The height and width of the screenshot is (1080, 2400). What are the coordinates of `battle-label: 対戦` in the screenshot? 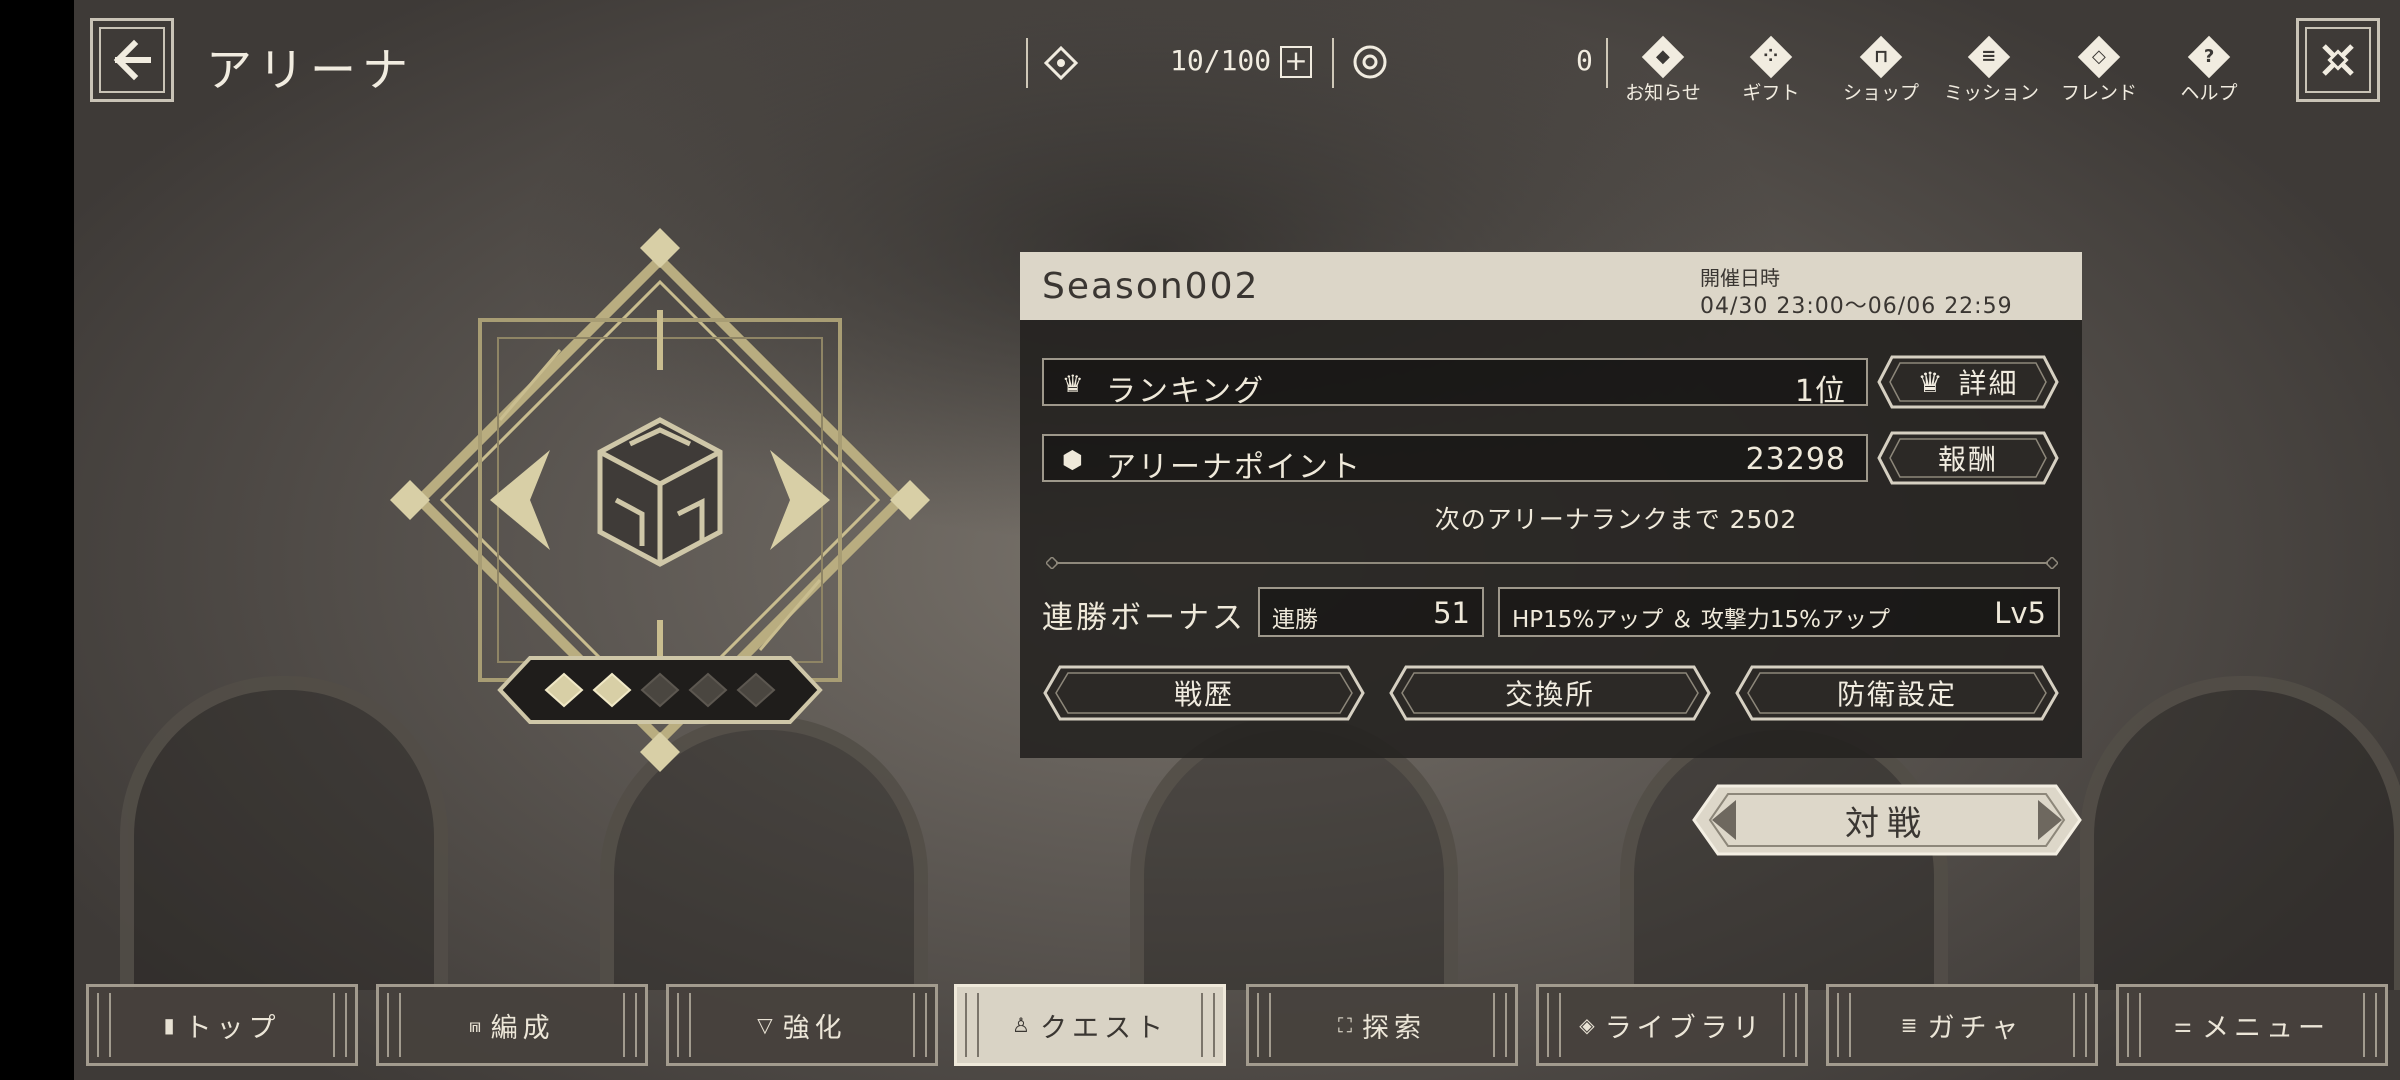 It's located at (1887, 823).